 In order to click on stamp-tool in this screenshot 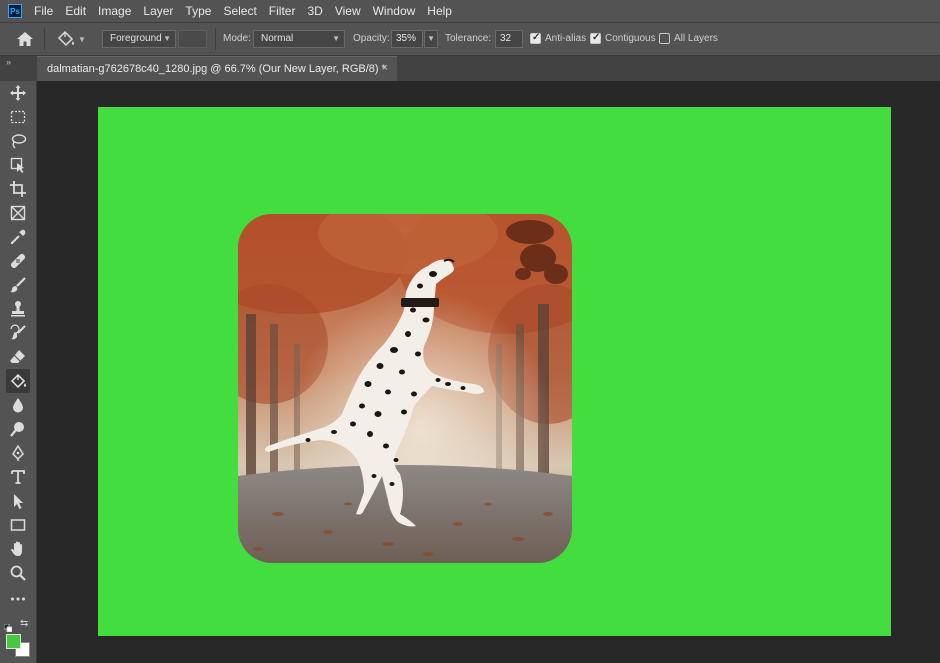, I will do `click(18, 309)`.